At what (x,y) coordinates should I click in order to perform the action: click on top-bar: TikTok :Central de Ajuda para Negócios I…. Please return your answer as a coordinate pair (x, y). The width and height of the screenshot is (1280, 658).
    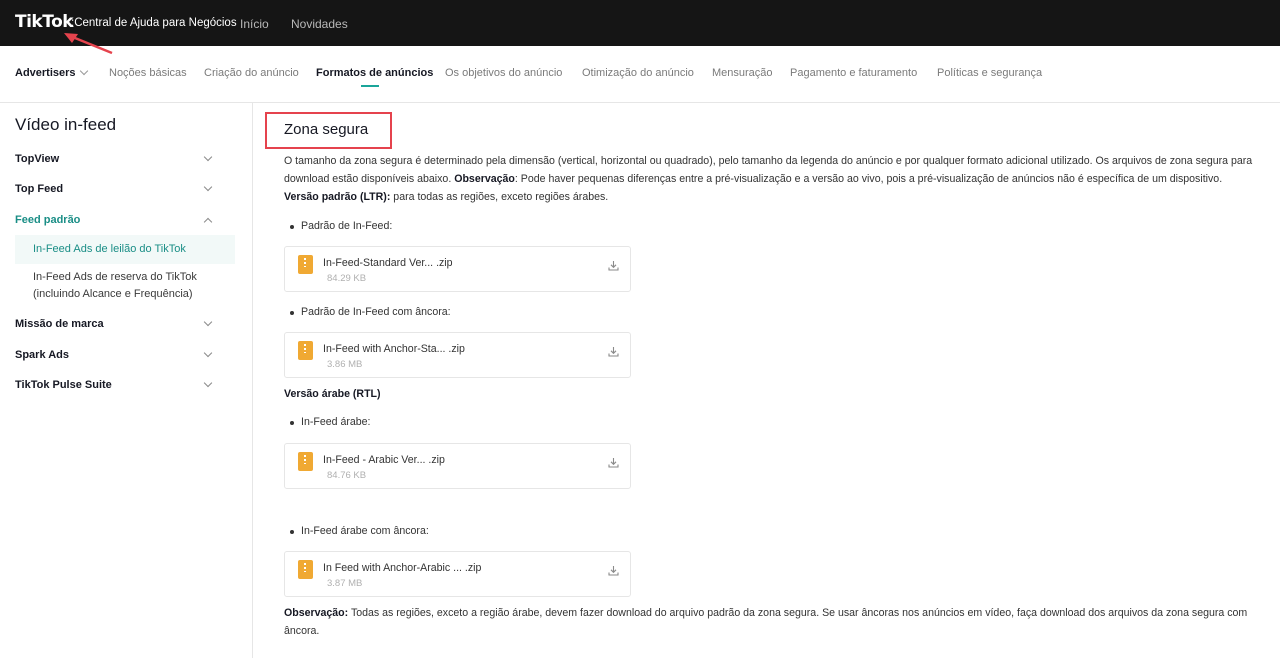
    Looking at the image, I should click on (640, 23).